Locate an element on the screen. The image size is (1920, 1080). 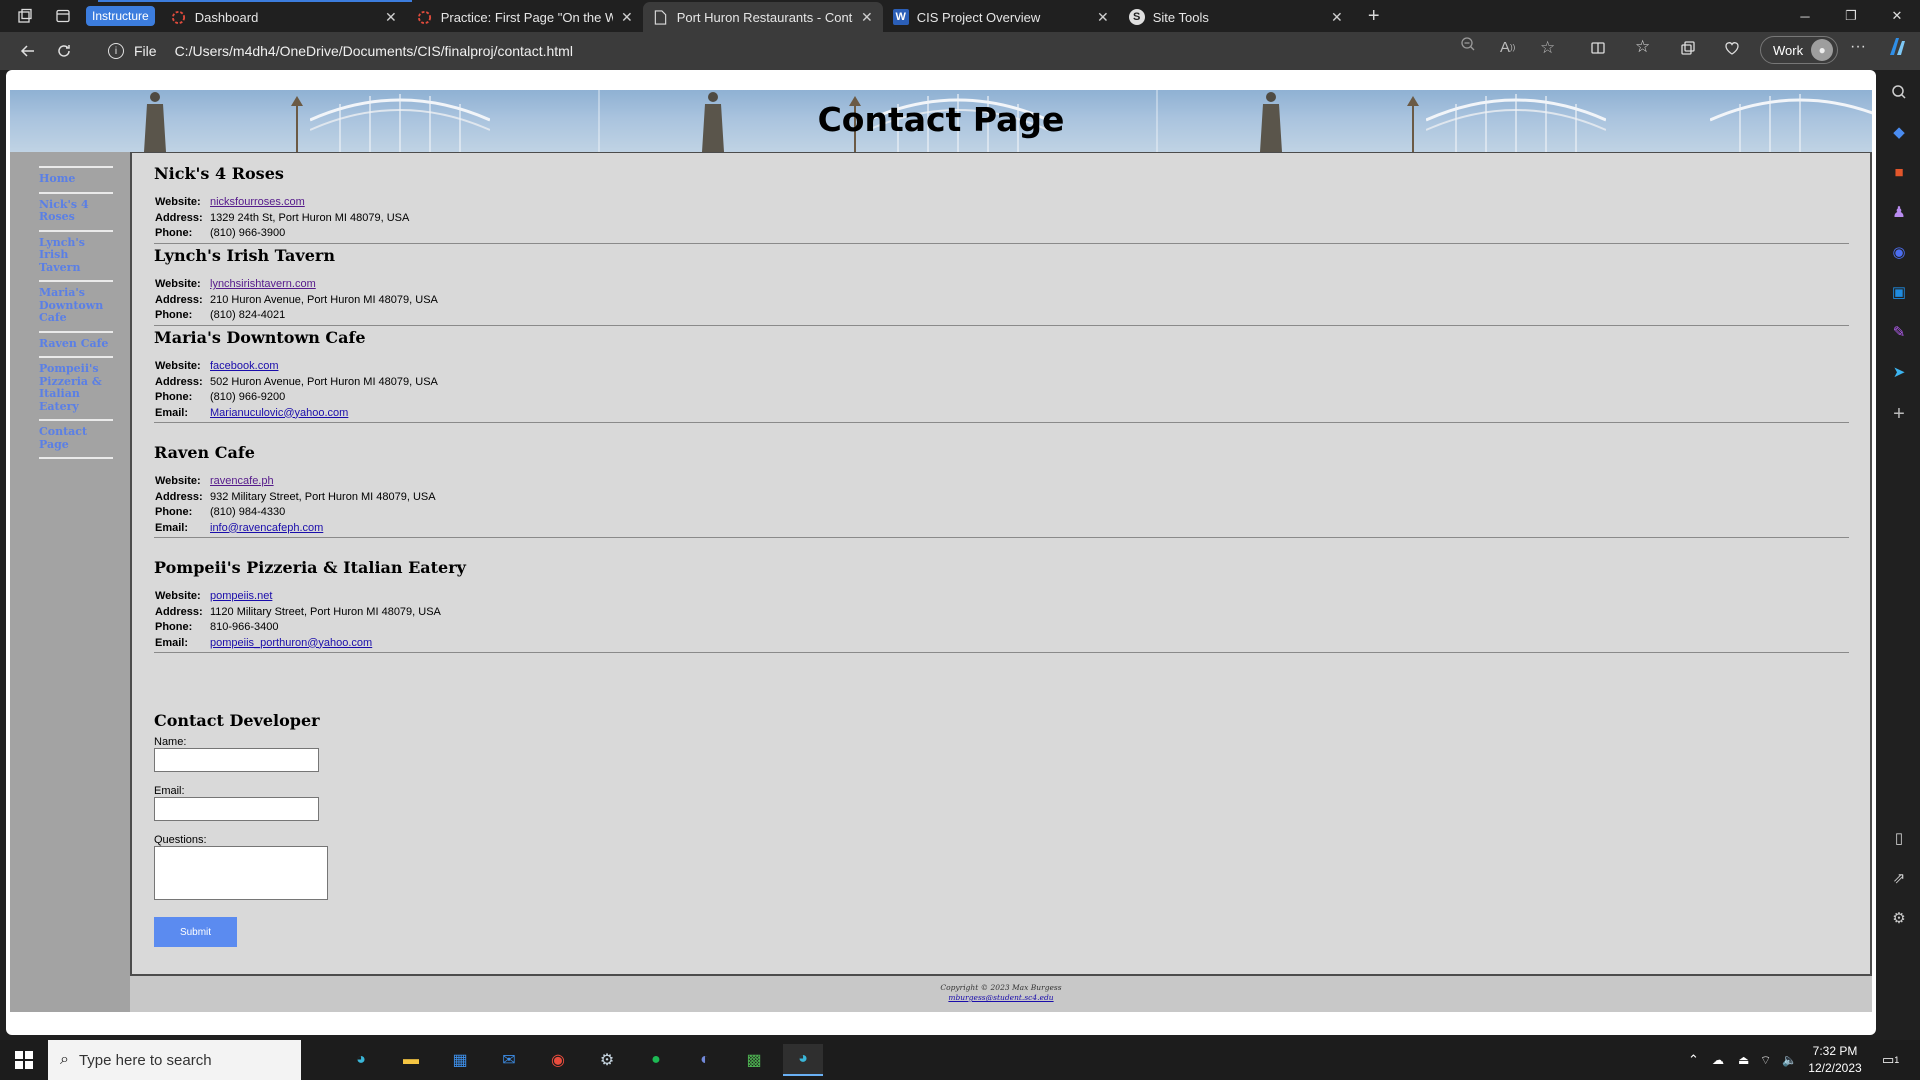
website-link: facebook.com is located at coordinates (244, 367).